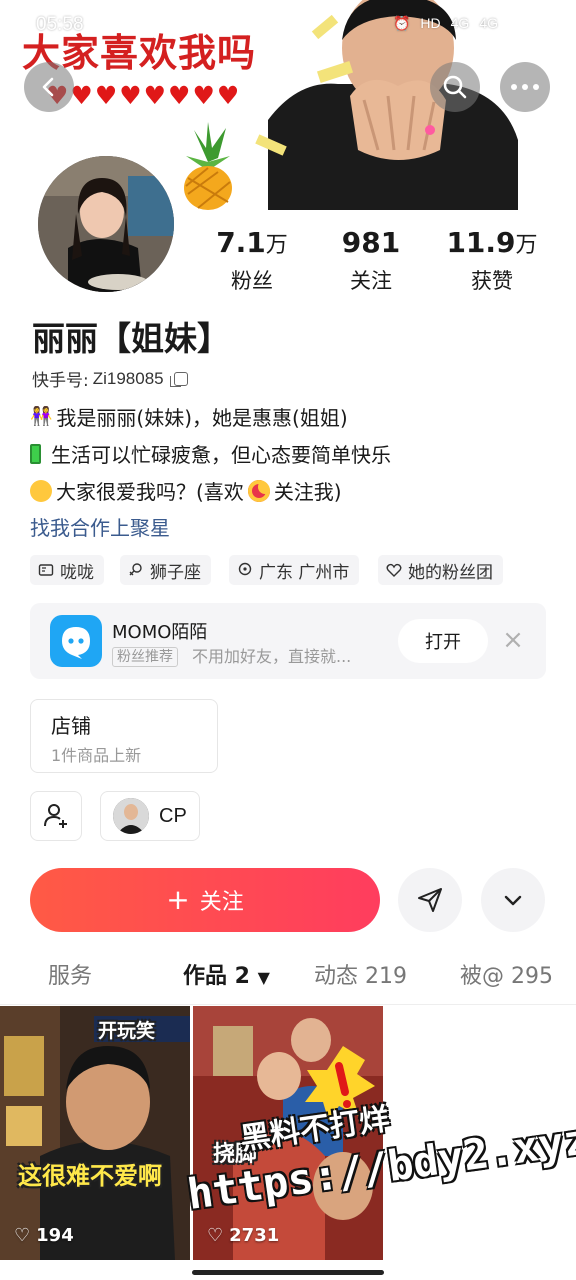  Describe the element at coordinates (128, 378) in the screenshot. I see `id-value: Zi198085` at that location.